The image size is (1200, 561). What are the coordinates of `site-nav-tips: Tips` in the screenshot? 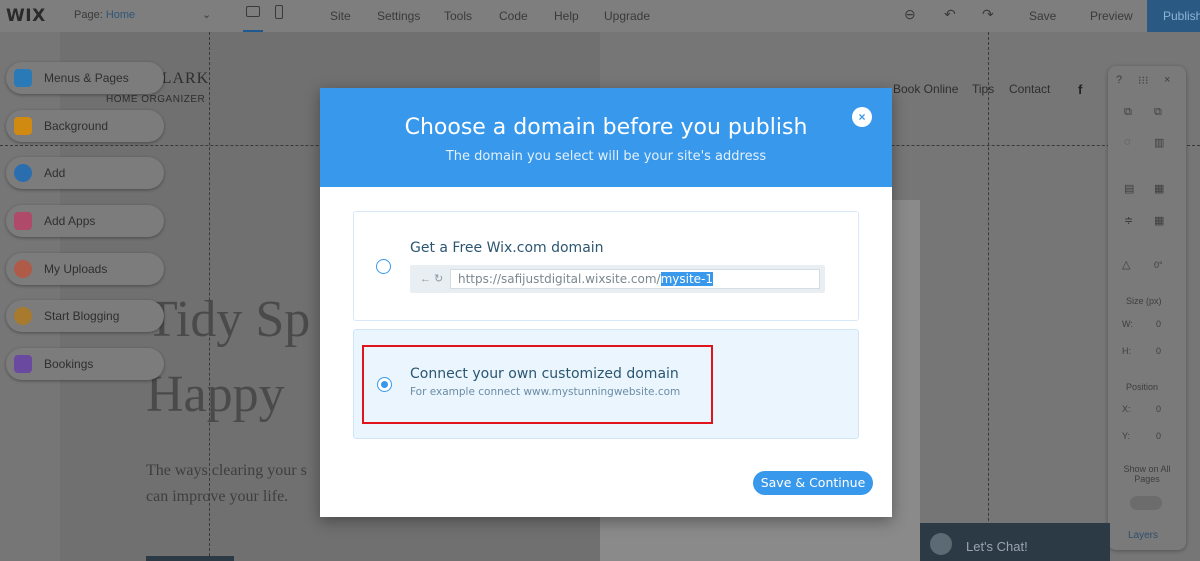 It's located at (983, 89).